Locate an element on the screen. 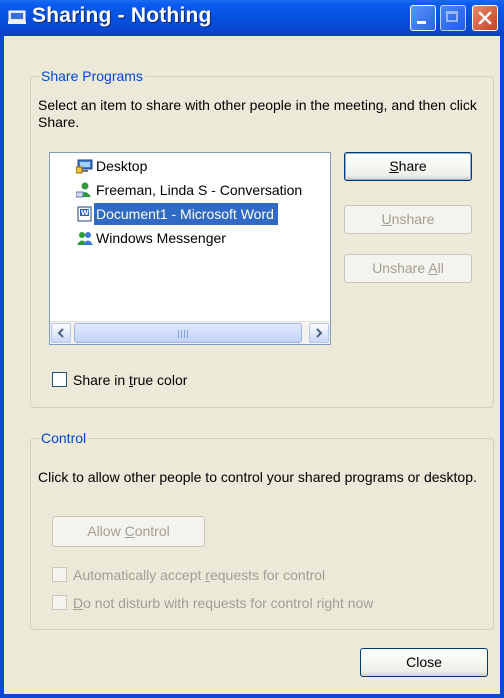 This screenshot has width=504, height=698. scroll-thumb is located at coordinates (188, 333).